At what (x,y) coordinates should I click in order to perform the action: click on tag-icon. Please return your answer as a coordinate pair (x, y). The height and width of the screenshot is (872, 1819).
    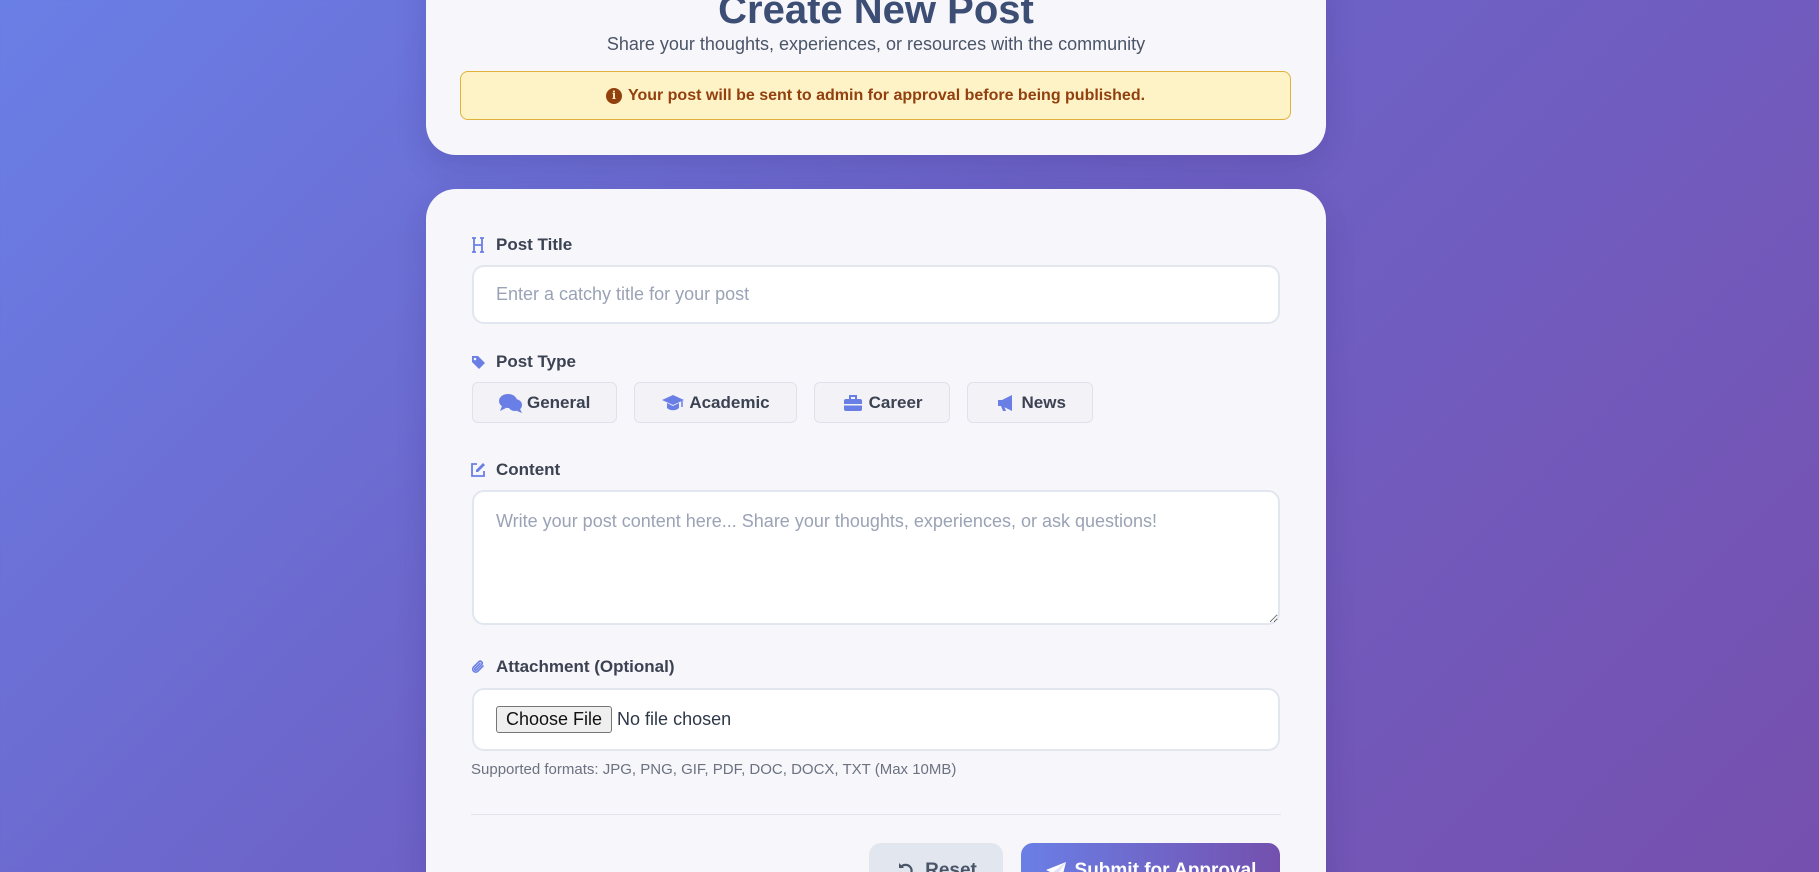
    Looking at the image, I should click on (478, 362).